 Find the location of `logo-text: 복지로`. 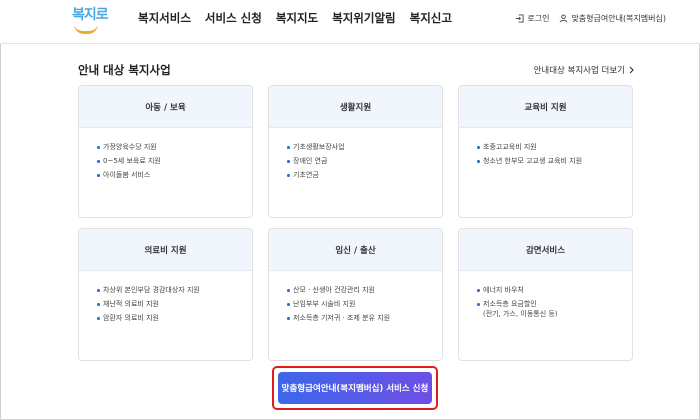

logo-text: 복지로 is located at coordinates (90, 15).